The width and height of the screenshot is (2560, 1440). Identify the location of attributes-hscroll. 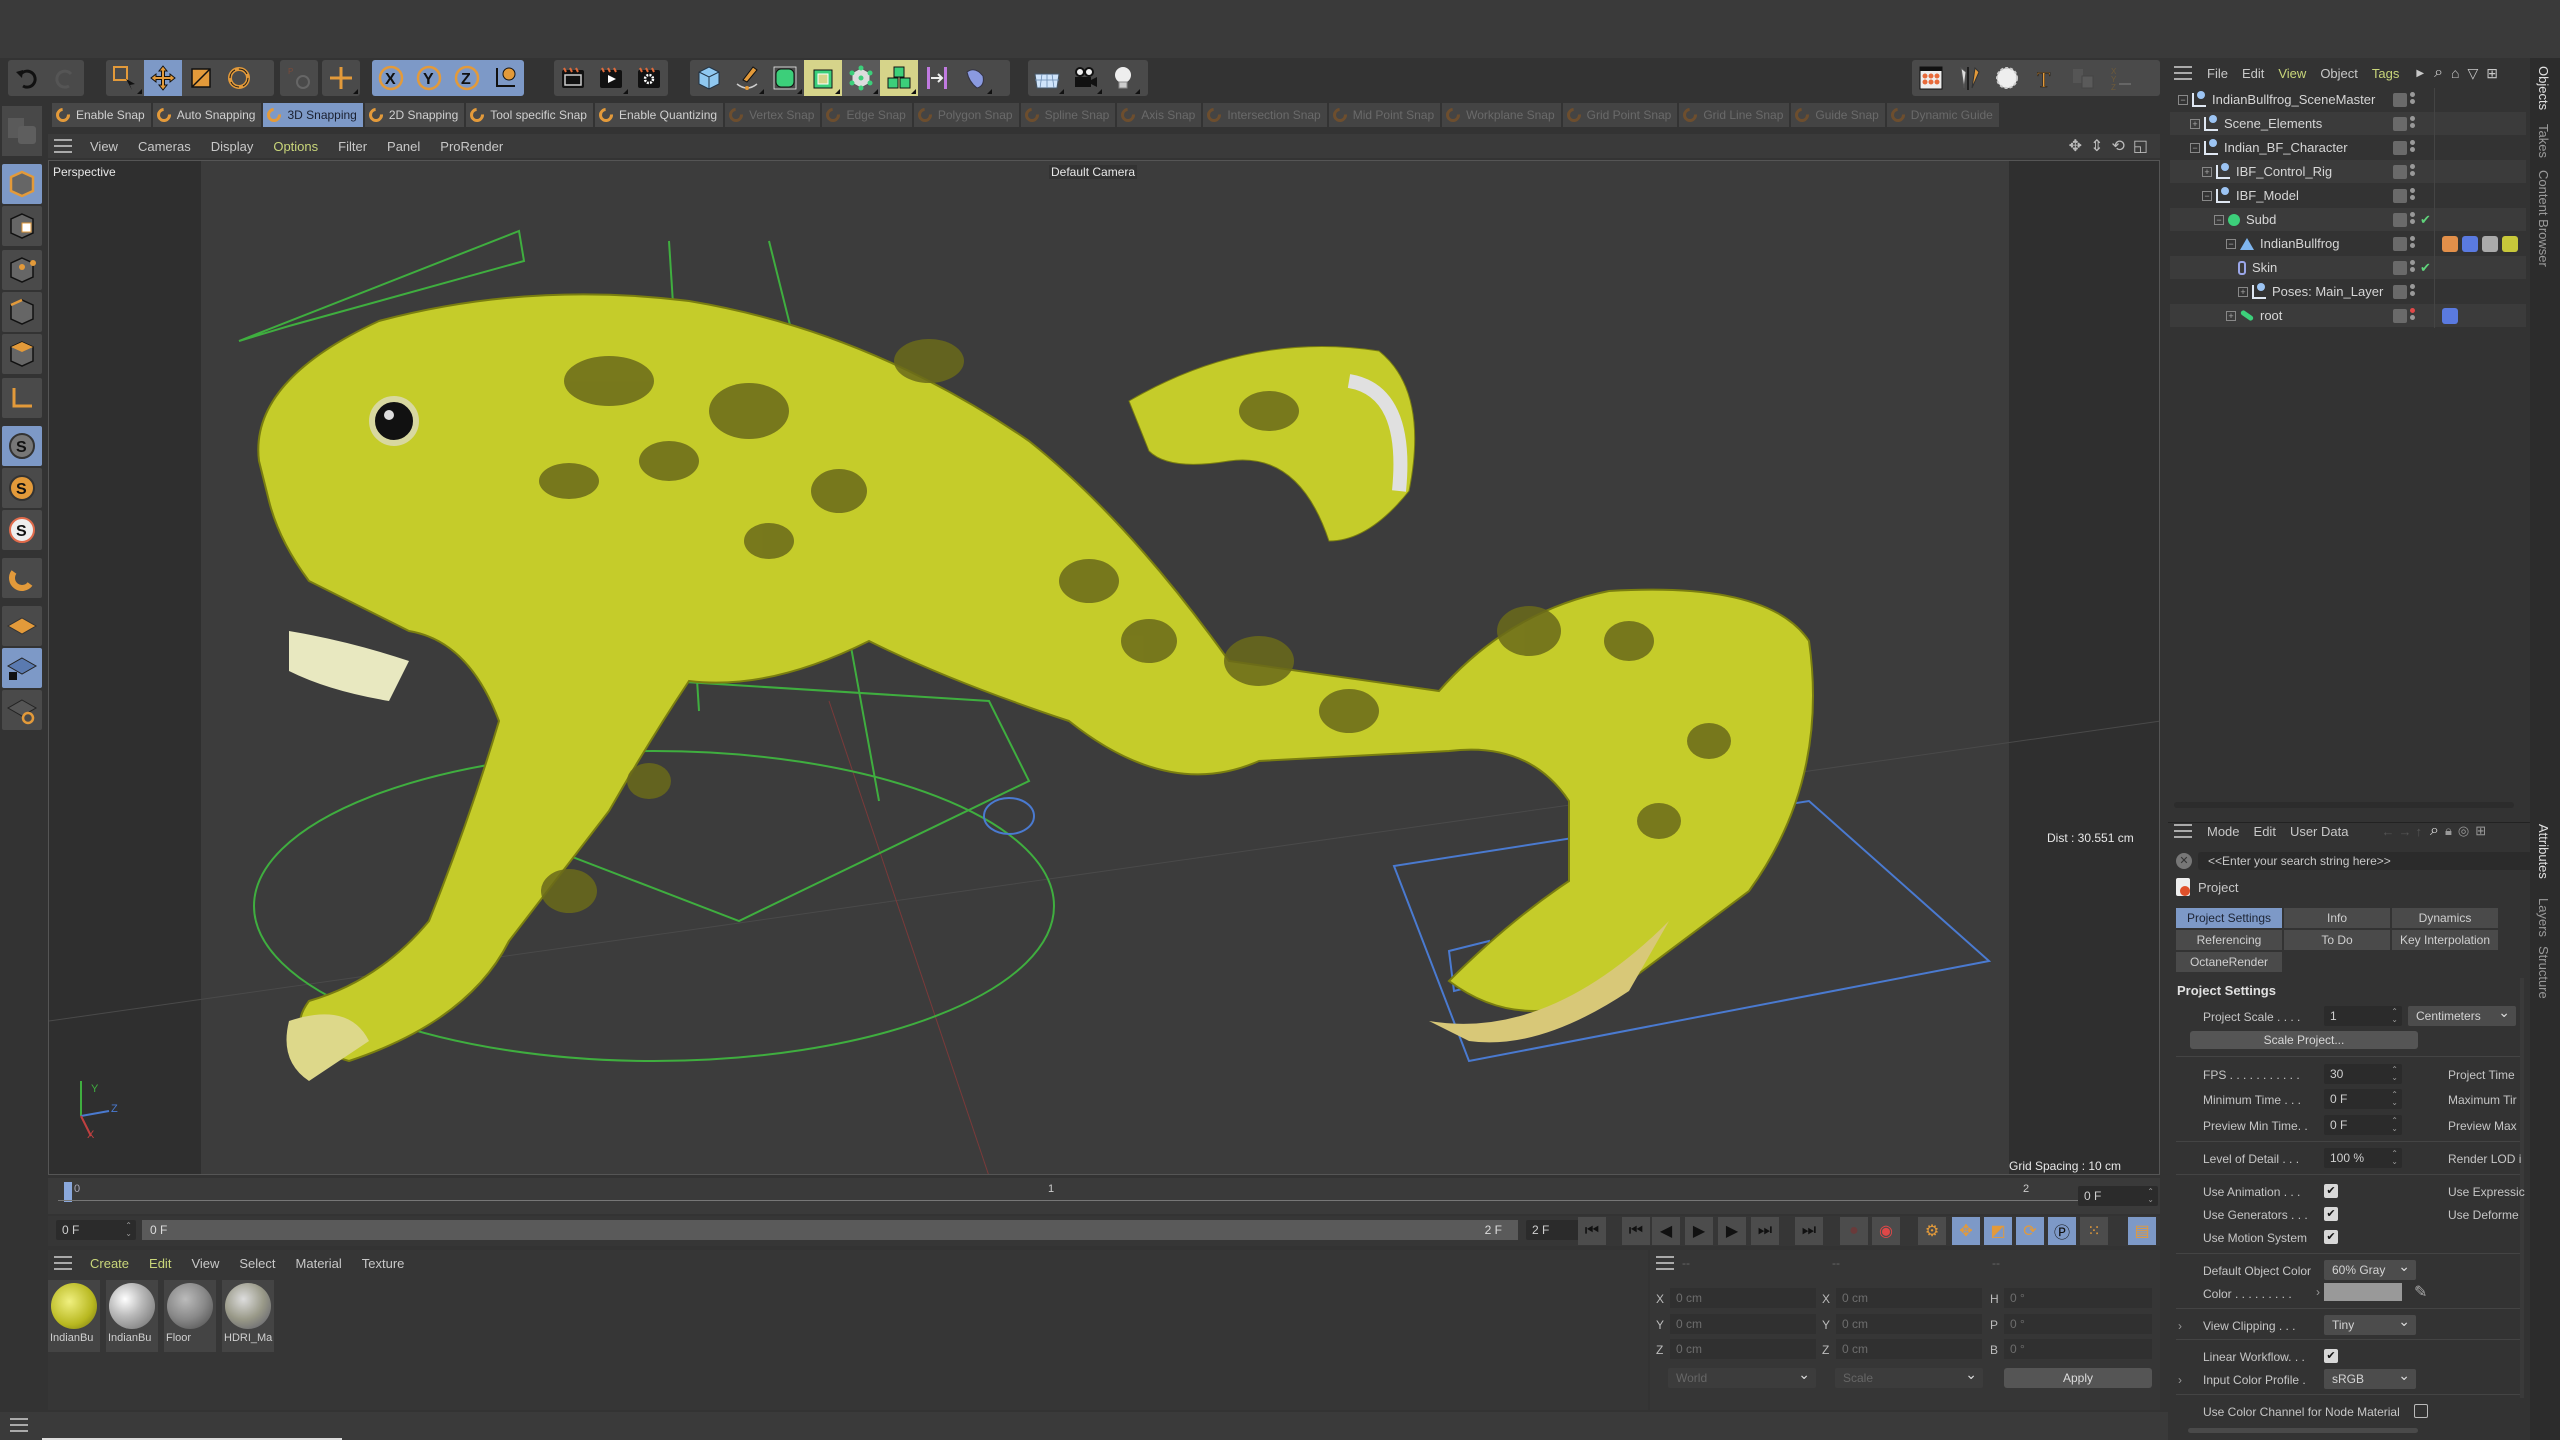
(2303, 1430).